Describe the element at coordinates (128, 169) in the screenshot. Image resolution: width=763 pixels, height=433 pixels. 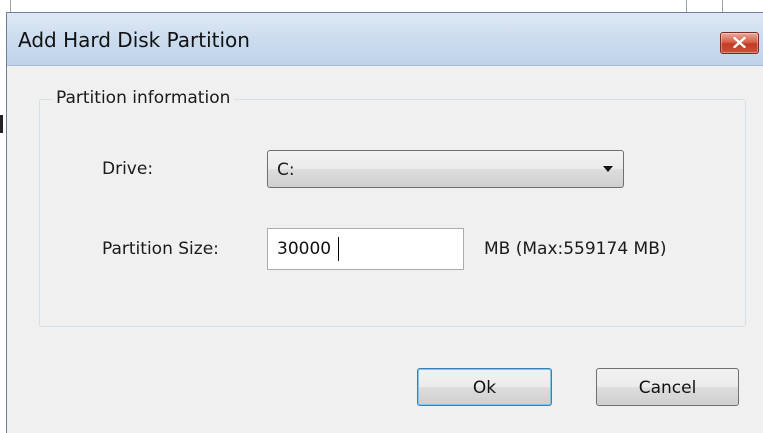
I see `drive-label: Drive:` at that location.